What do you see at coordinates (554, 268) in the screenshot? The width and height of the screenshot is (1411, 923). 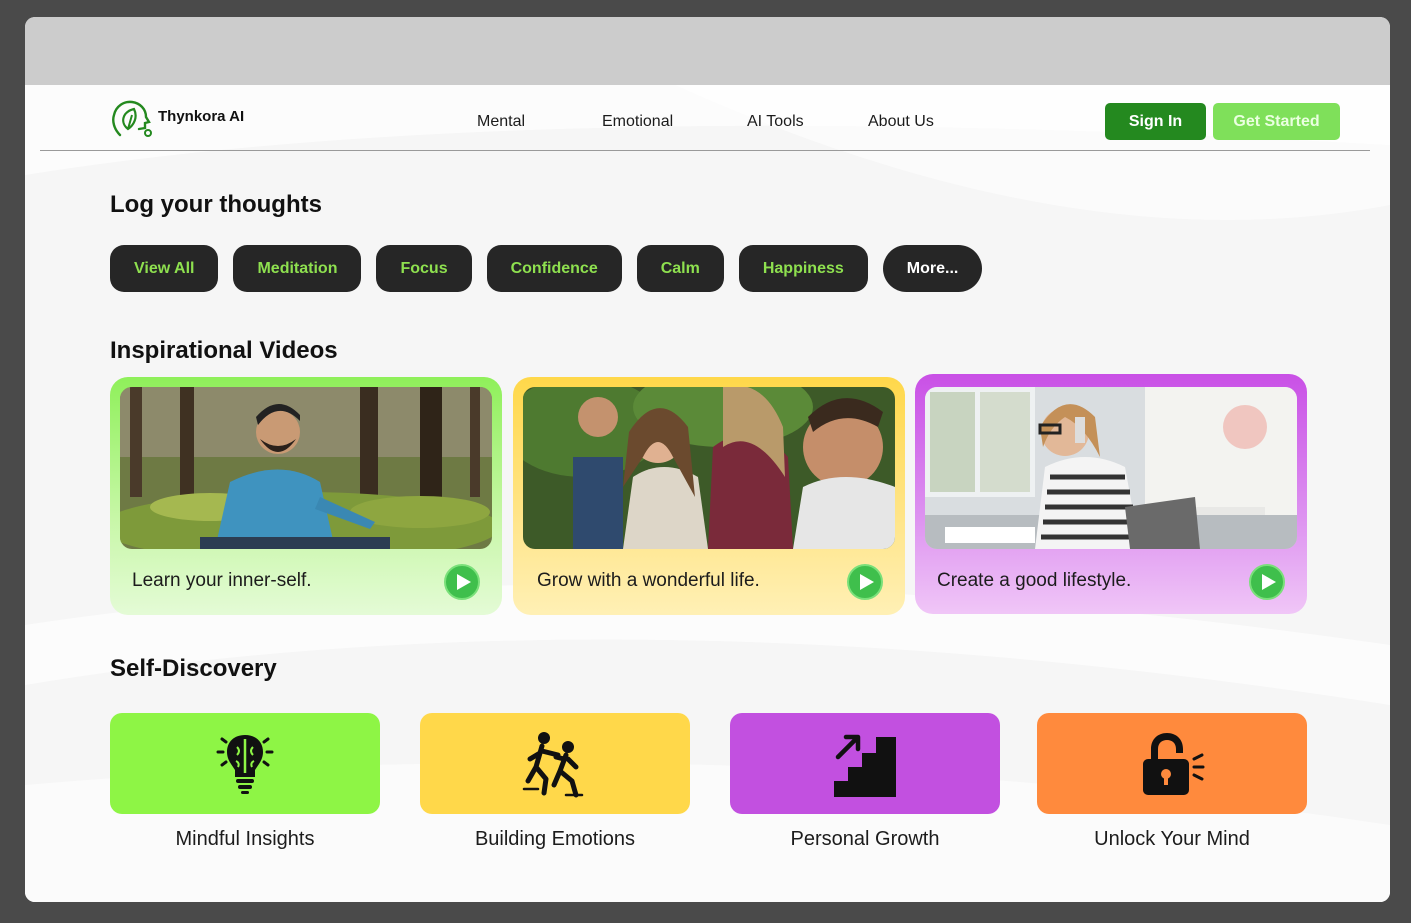 I see `chip-confidence: Confidence` at bounding box center [554, 268].